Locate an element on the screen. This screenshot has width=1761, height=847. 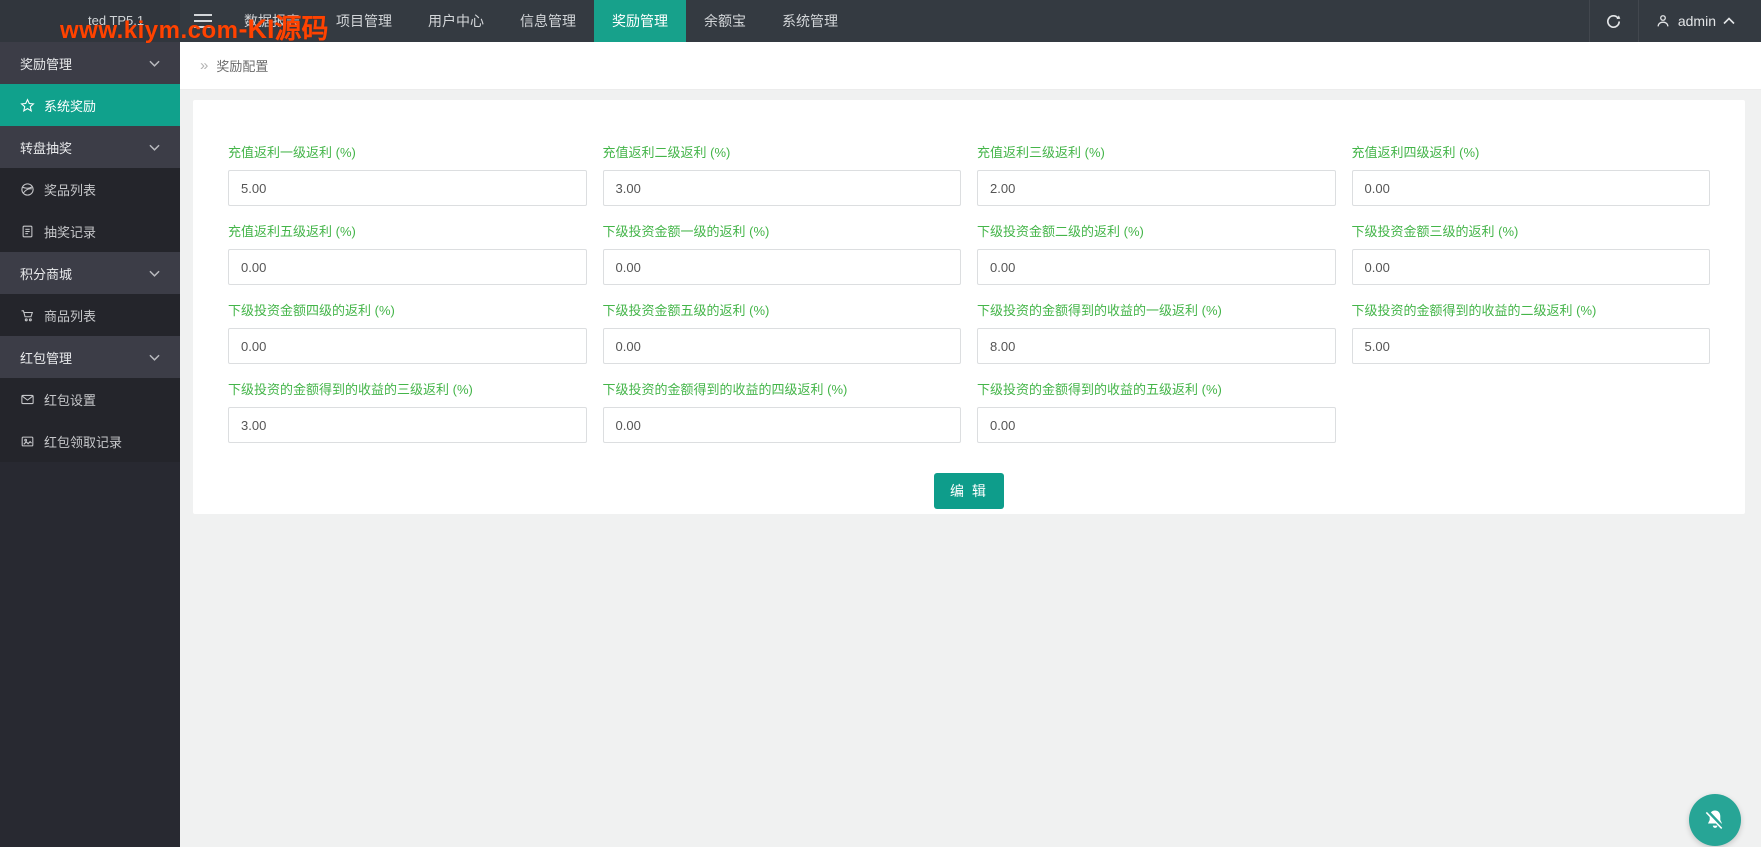
form-field: 下级投资的金额得到的收益的四级返利 (%) is located at coordinates (781, 411).